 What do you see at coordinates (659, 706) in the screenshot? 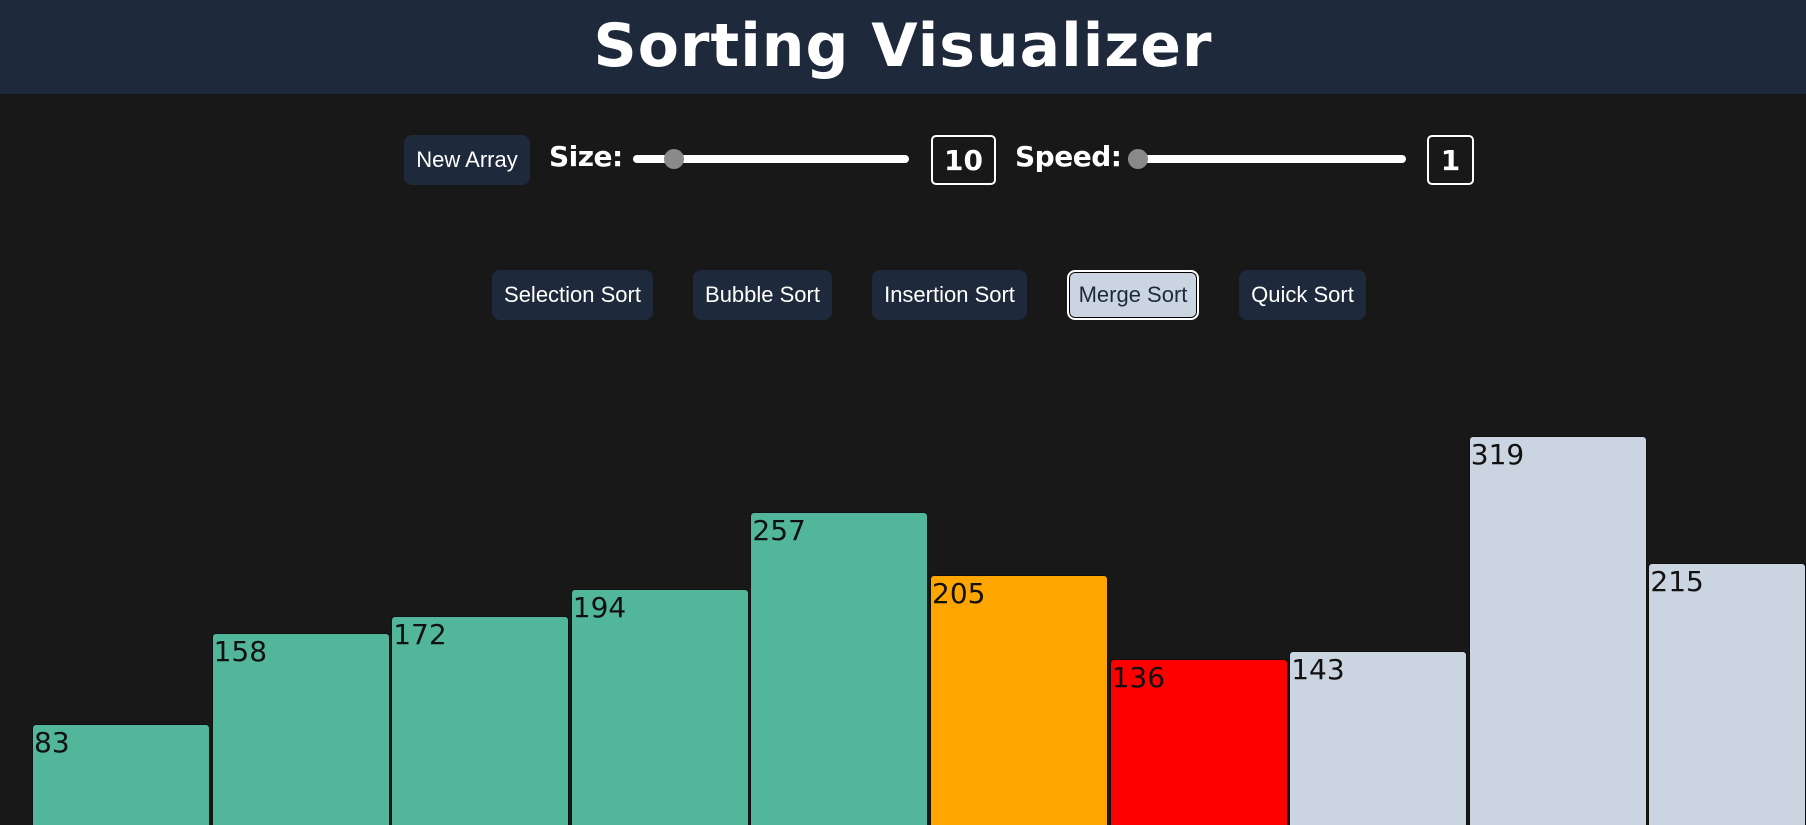
I see `array-bar: 194` at bounding box center [659, 706].